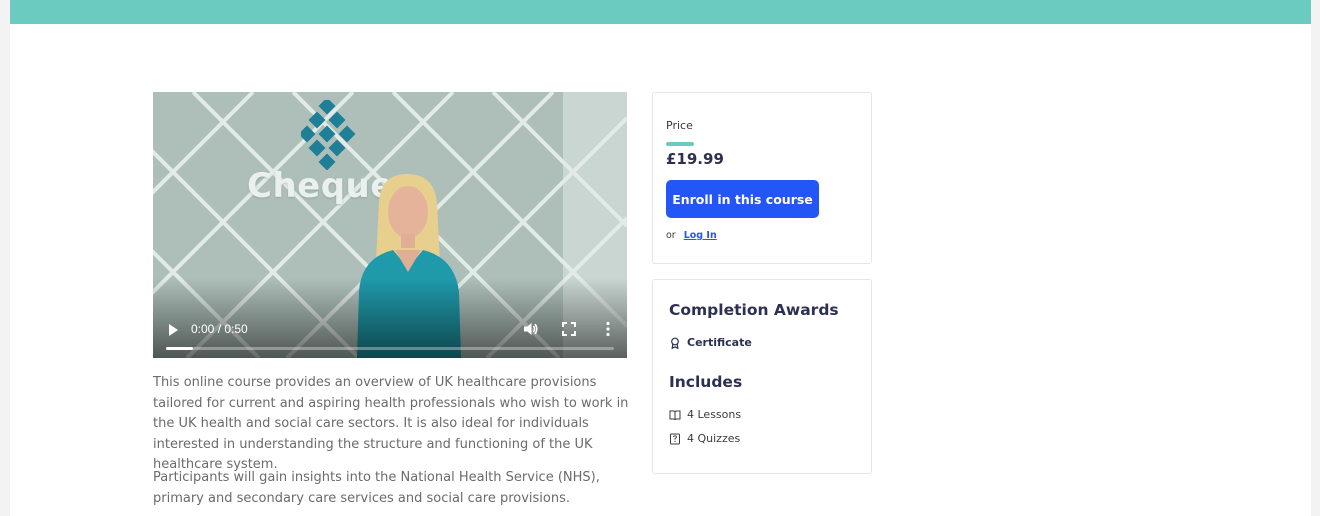 This screenshot has width=1320, height=516. Describe the element at coordinates (754, 310) in the screenshot. I see `completion-awards-heading: Completion Awards` at that location.